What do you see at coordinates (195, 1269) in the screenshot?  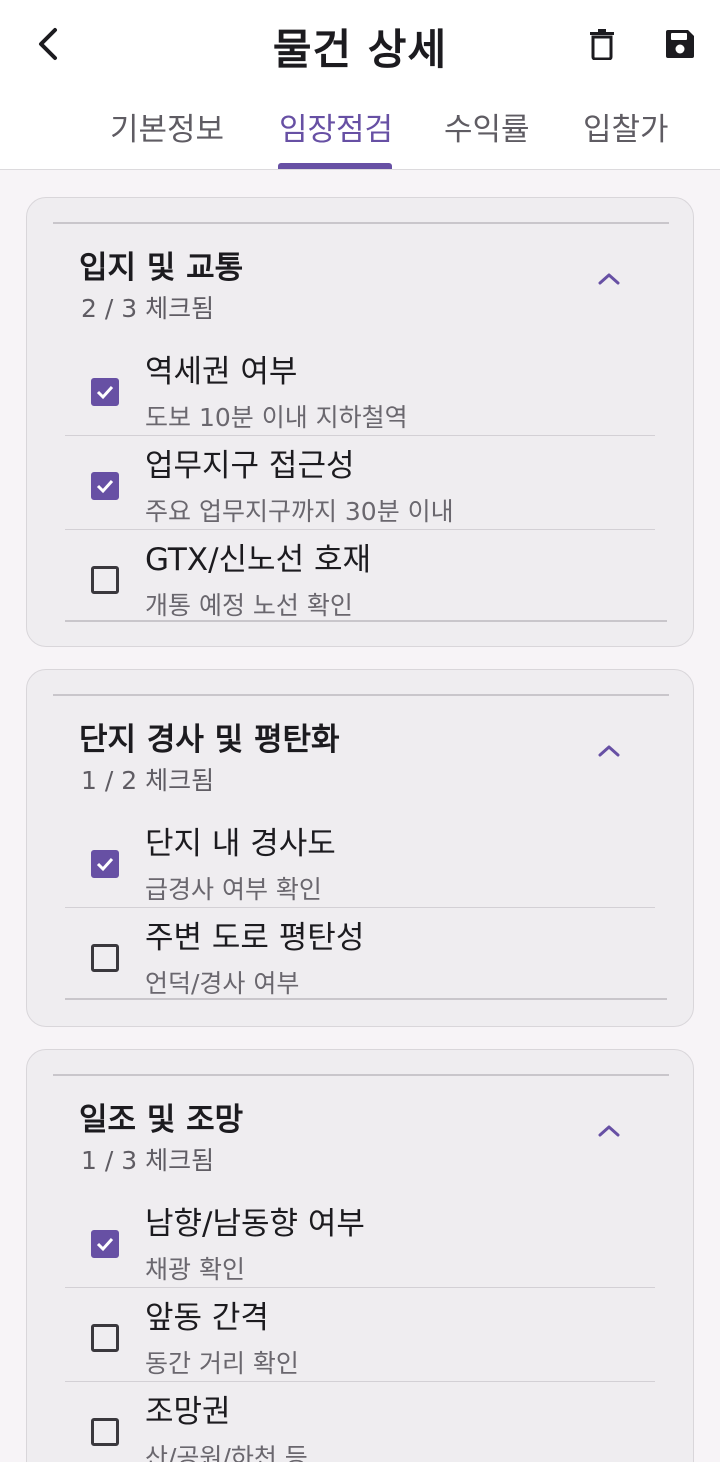 I see `item-subtitle: 채광 확인` at bounding box center [195, 1269].